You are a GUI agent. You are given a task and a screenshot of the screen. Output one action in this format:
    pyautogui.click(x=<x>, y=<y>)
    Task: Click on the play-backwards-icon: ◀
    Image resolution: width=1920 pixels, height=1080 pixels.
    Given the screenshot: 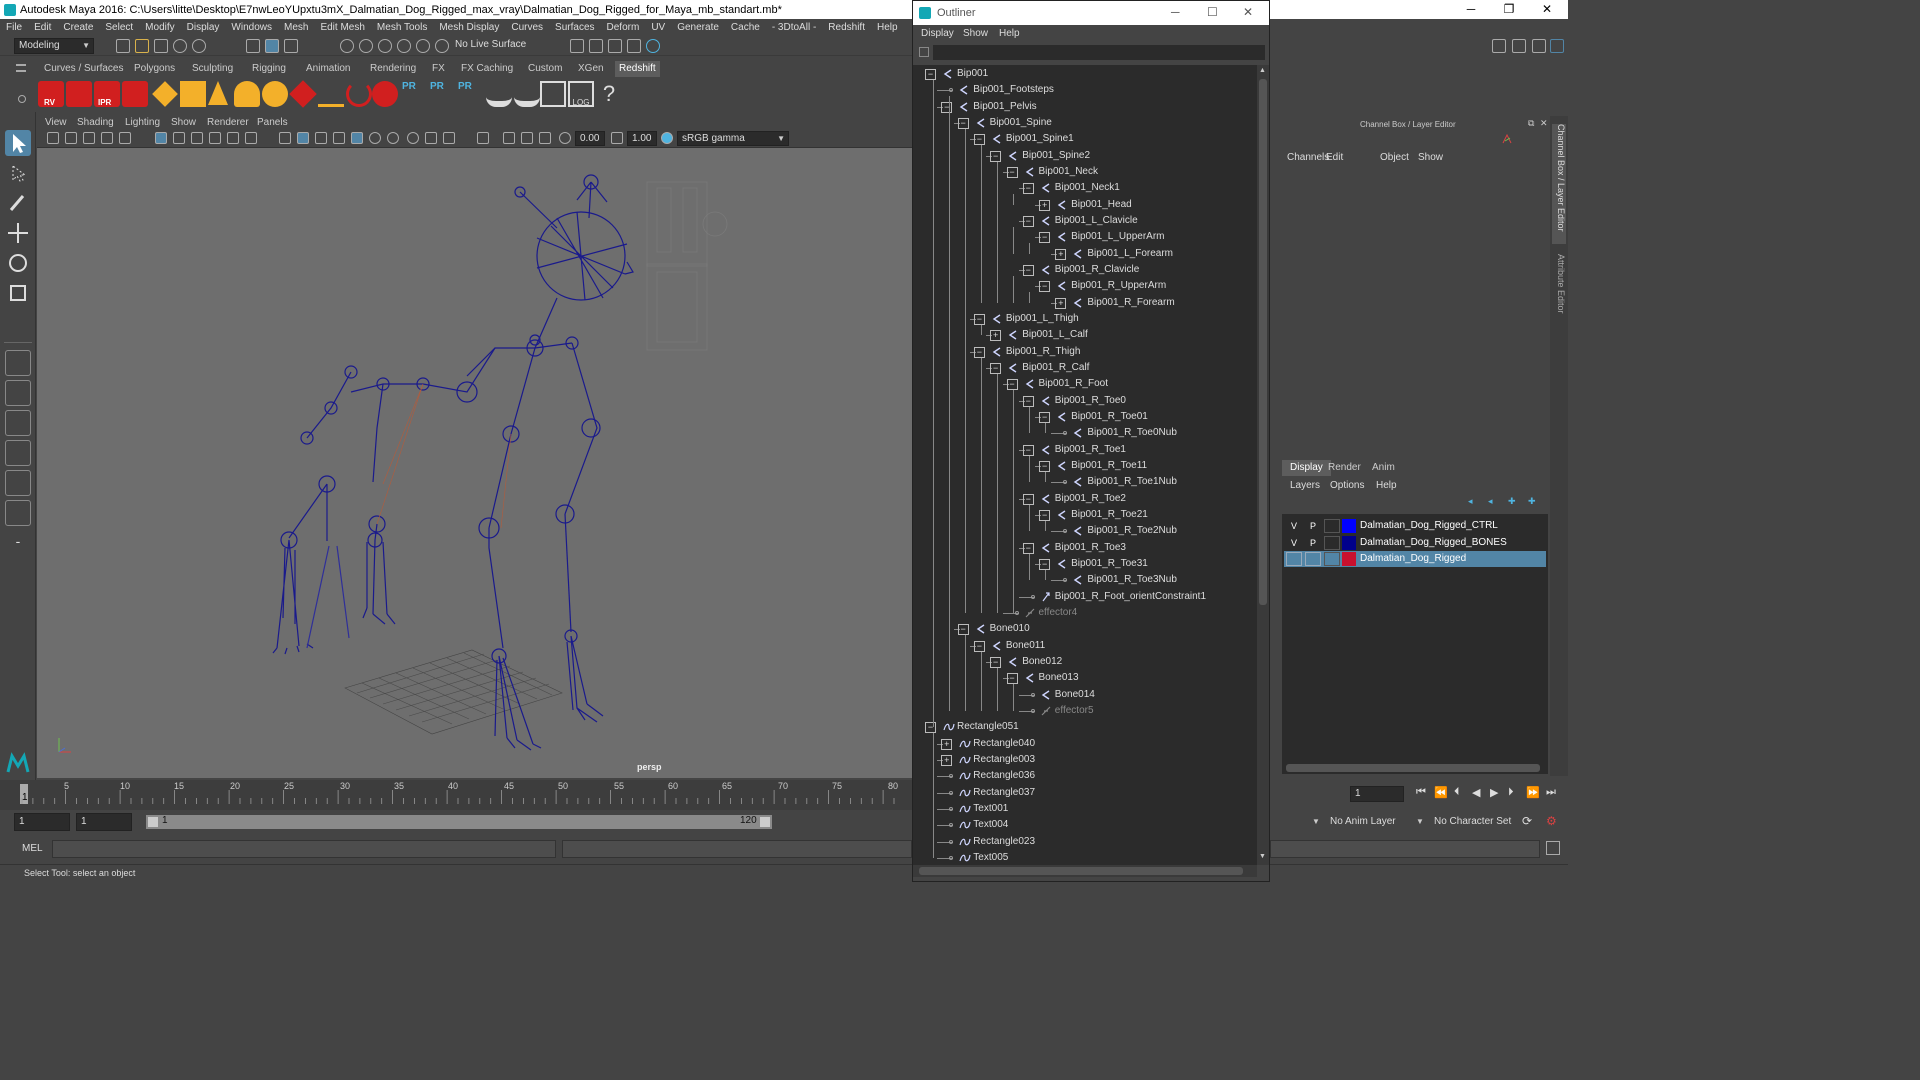 What is the action you would take?
    pyautogui.click(x=1476, y=792)
    